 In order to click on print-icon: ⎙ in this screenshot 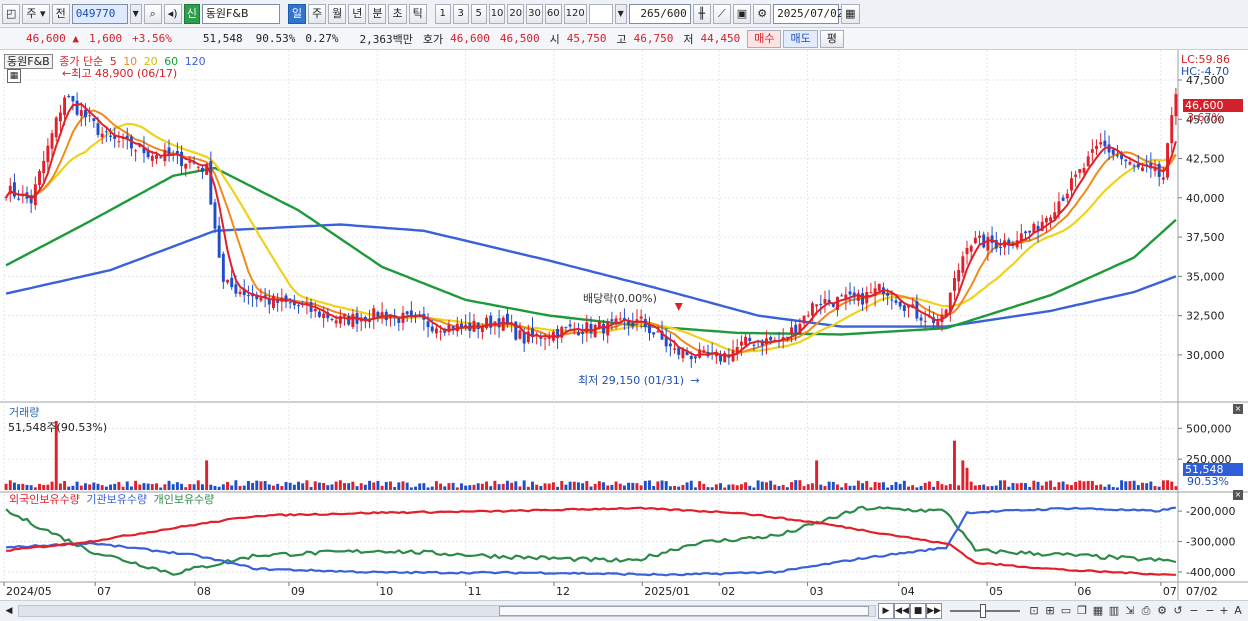, I will do `click(1146, 611)`.